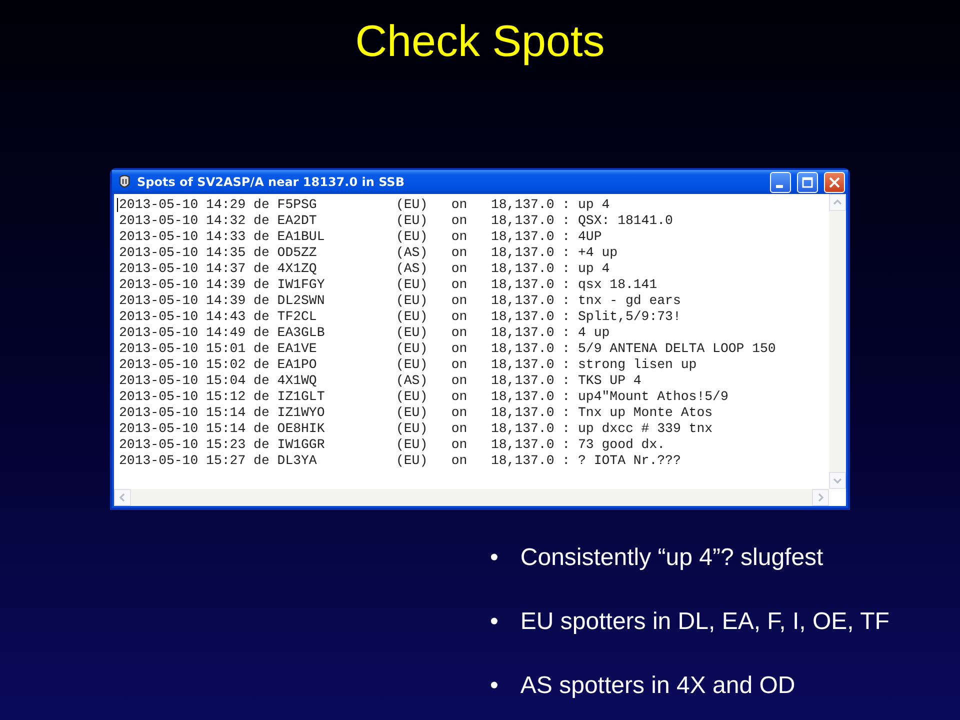 This screenshot has height=720, width=960. What do you see at coordinates (780, 182) in the screenshot?
I see `minimize-button` at bounding box center [780, 182].